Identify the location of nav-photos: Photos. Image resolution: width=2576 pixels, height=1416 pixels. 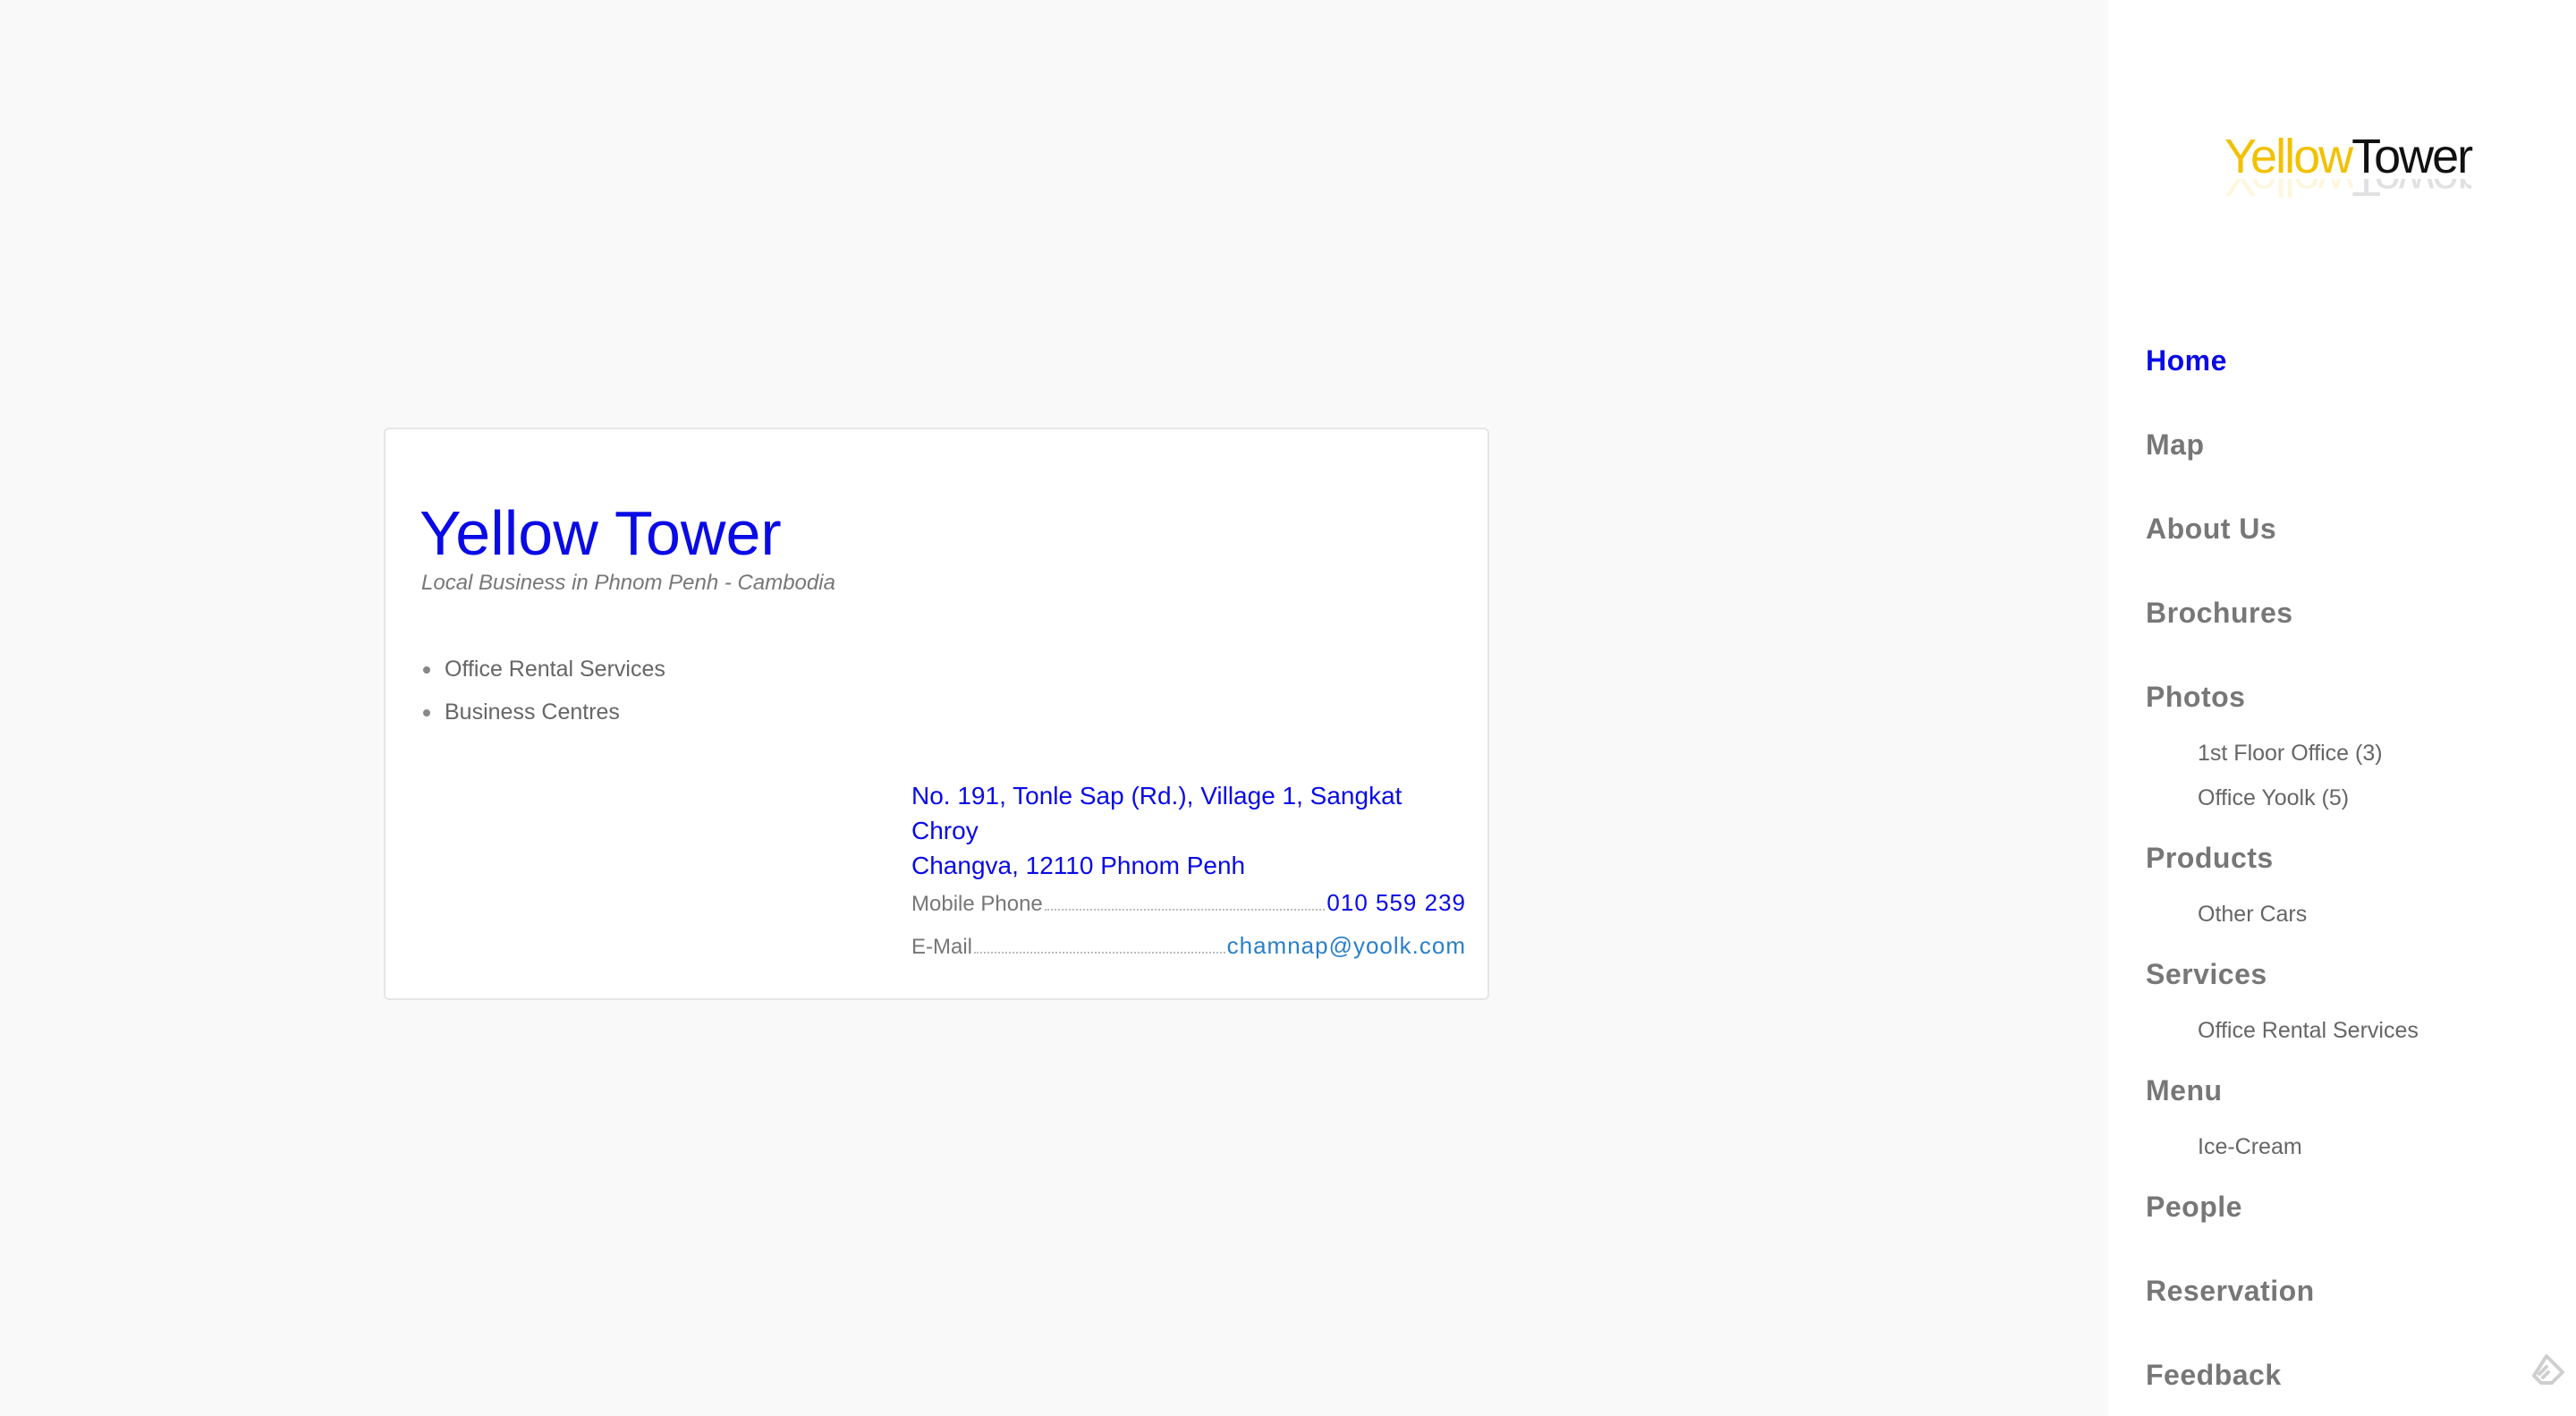
(2195, 698).